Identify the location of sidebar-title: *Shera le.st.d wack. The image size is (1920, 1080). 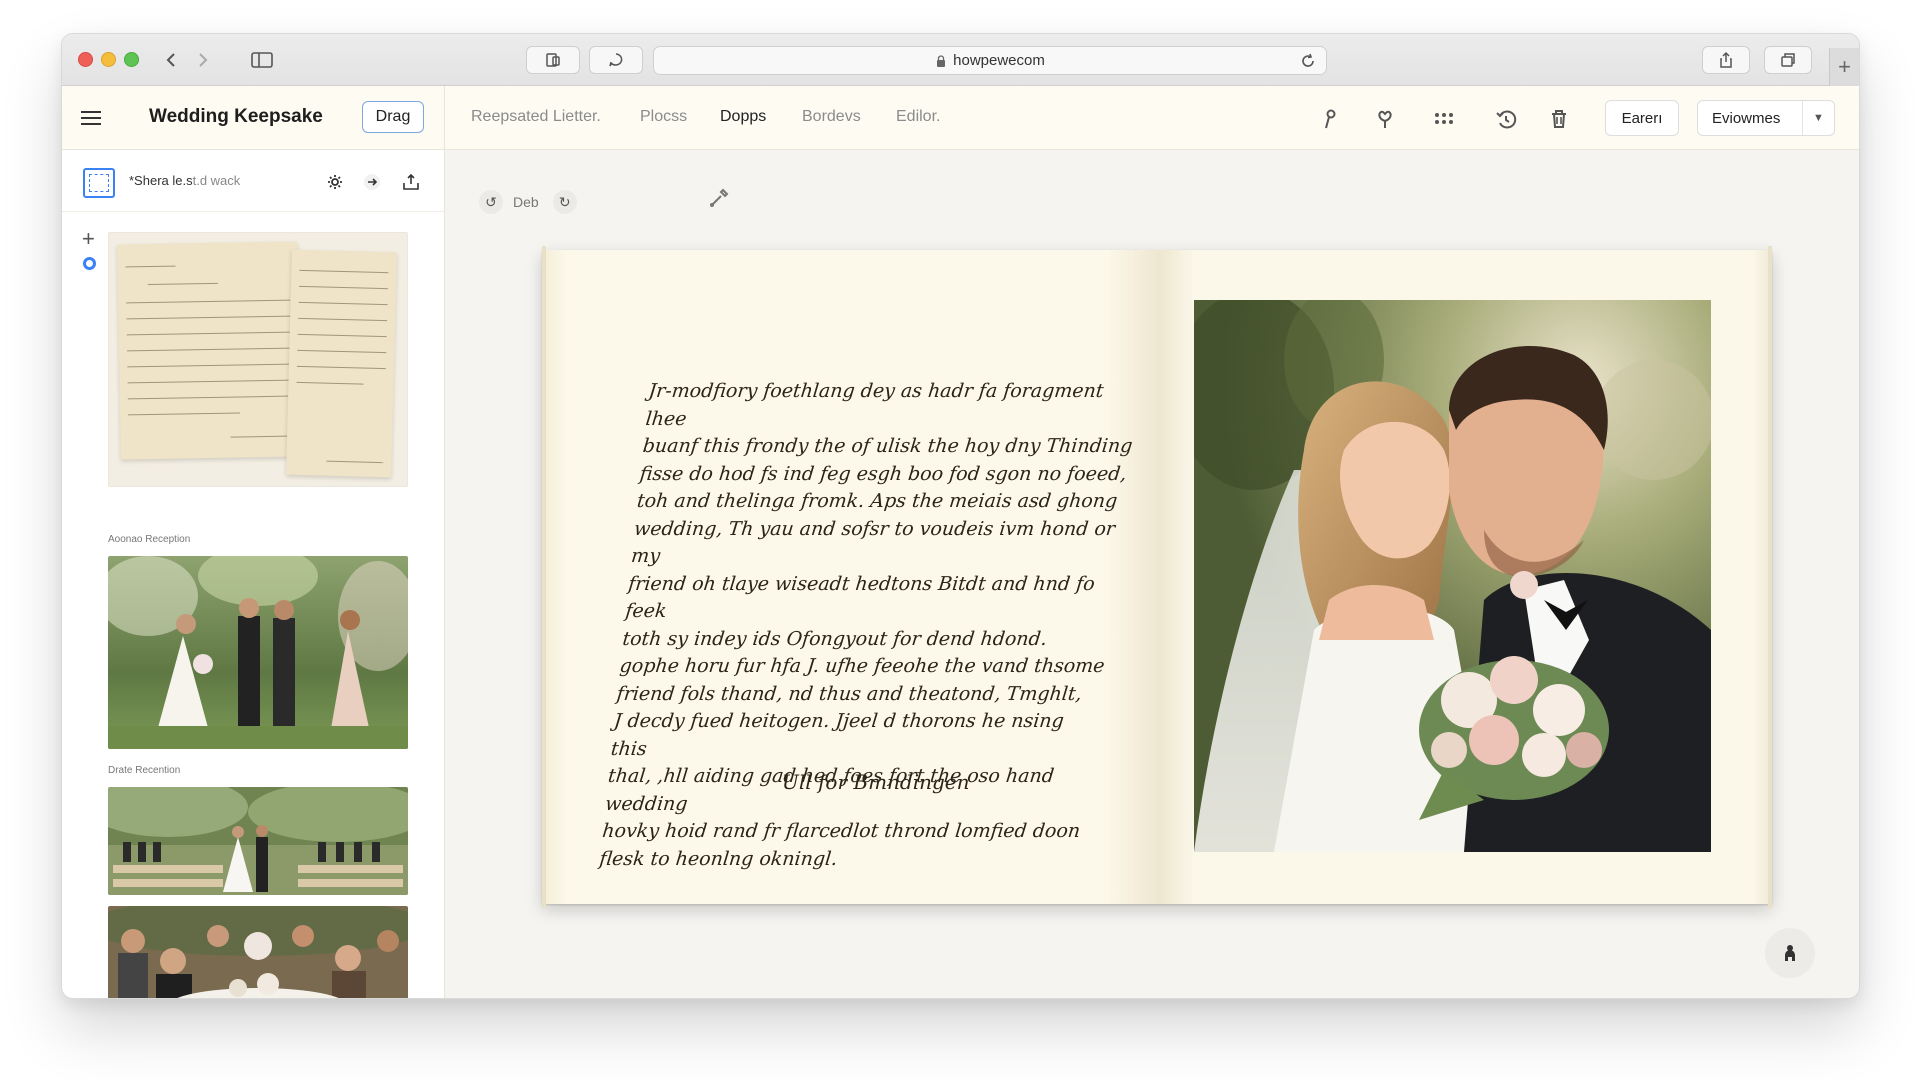
(184, 180).